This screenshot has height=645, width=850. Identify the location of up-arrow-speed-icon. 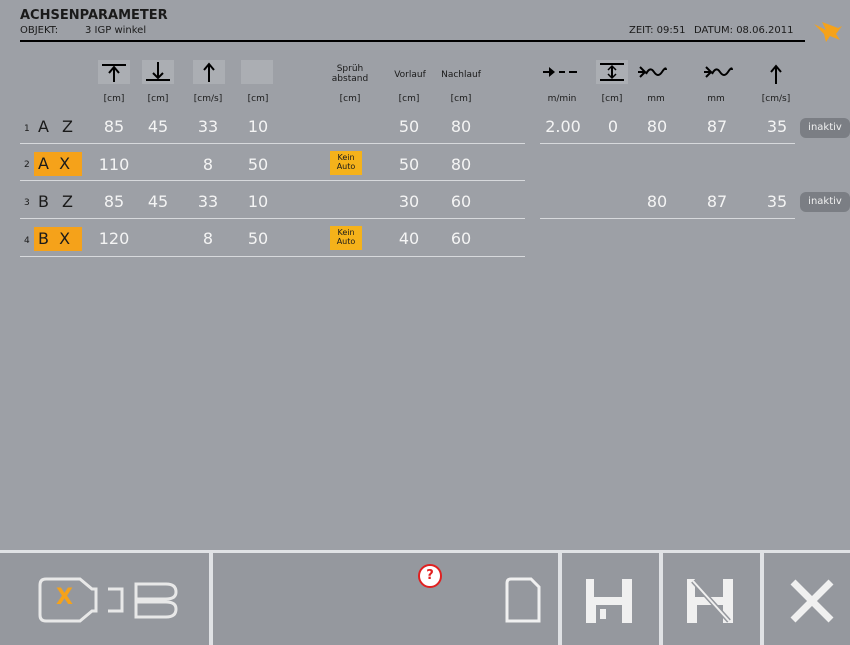
(209, 72).